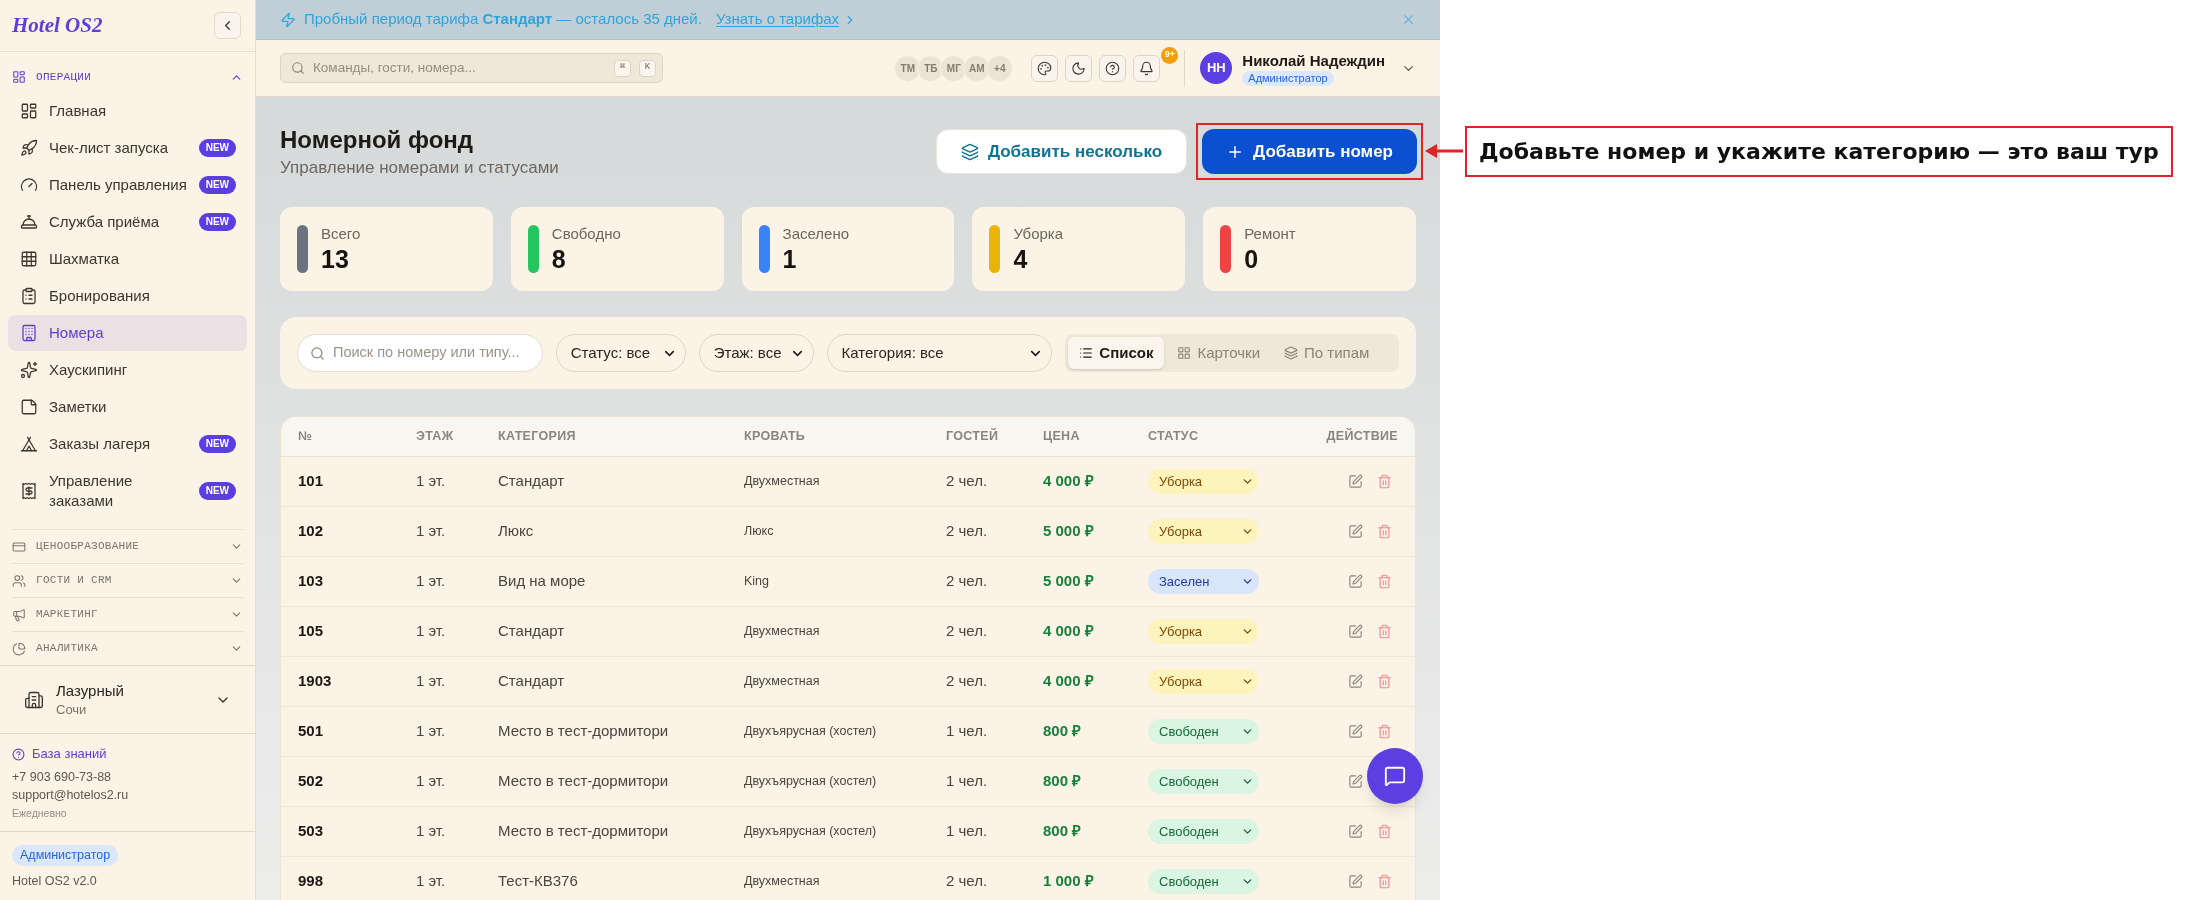 The height and width of the screenshot is (900, 2196). I want to click on status-select: Заселен, so click(1203, 581).